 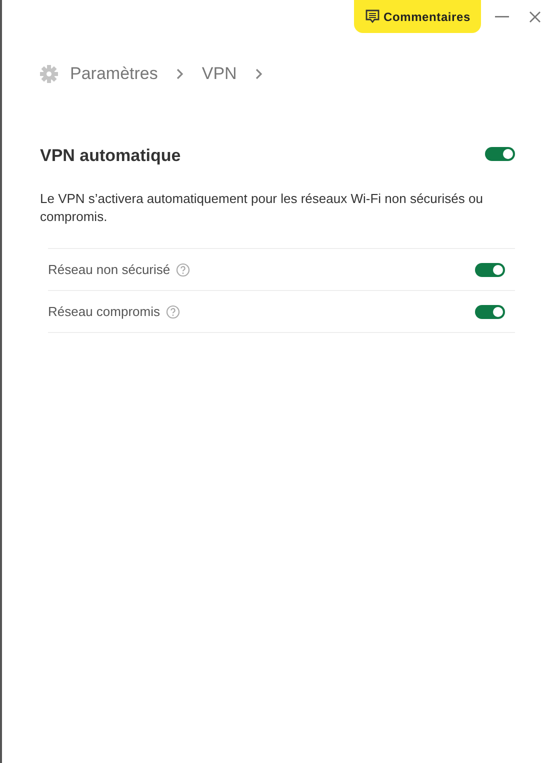 I want to click on section-title: VPN automatique, so click(x=110, y=156).